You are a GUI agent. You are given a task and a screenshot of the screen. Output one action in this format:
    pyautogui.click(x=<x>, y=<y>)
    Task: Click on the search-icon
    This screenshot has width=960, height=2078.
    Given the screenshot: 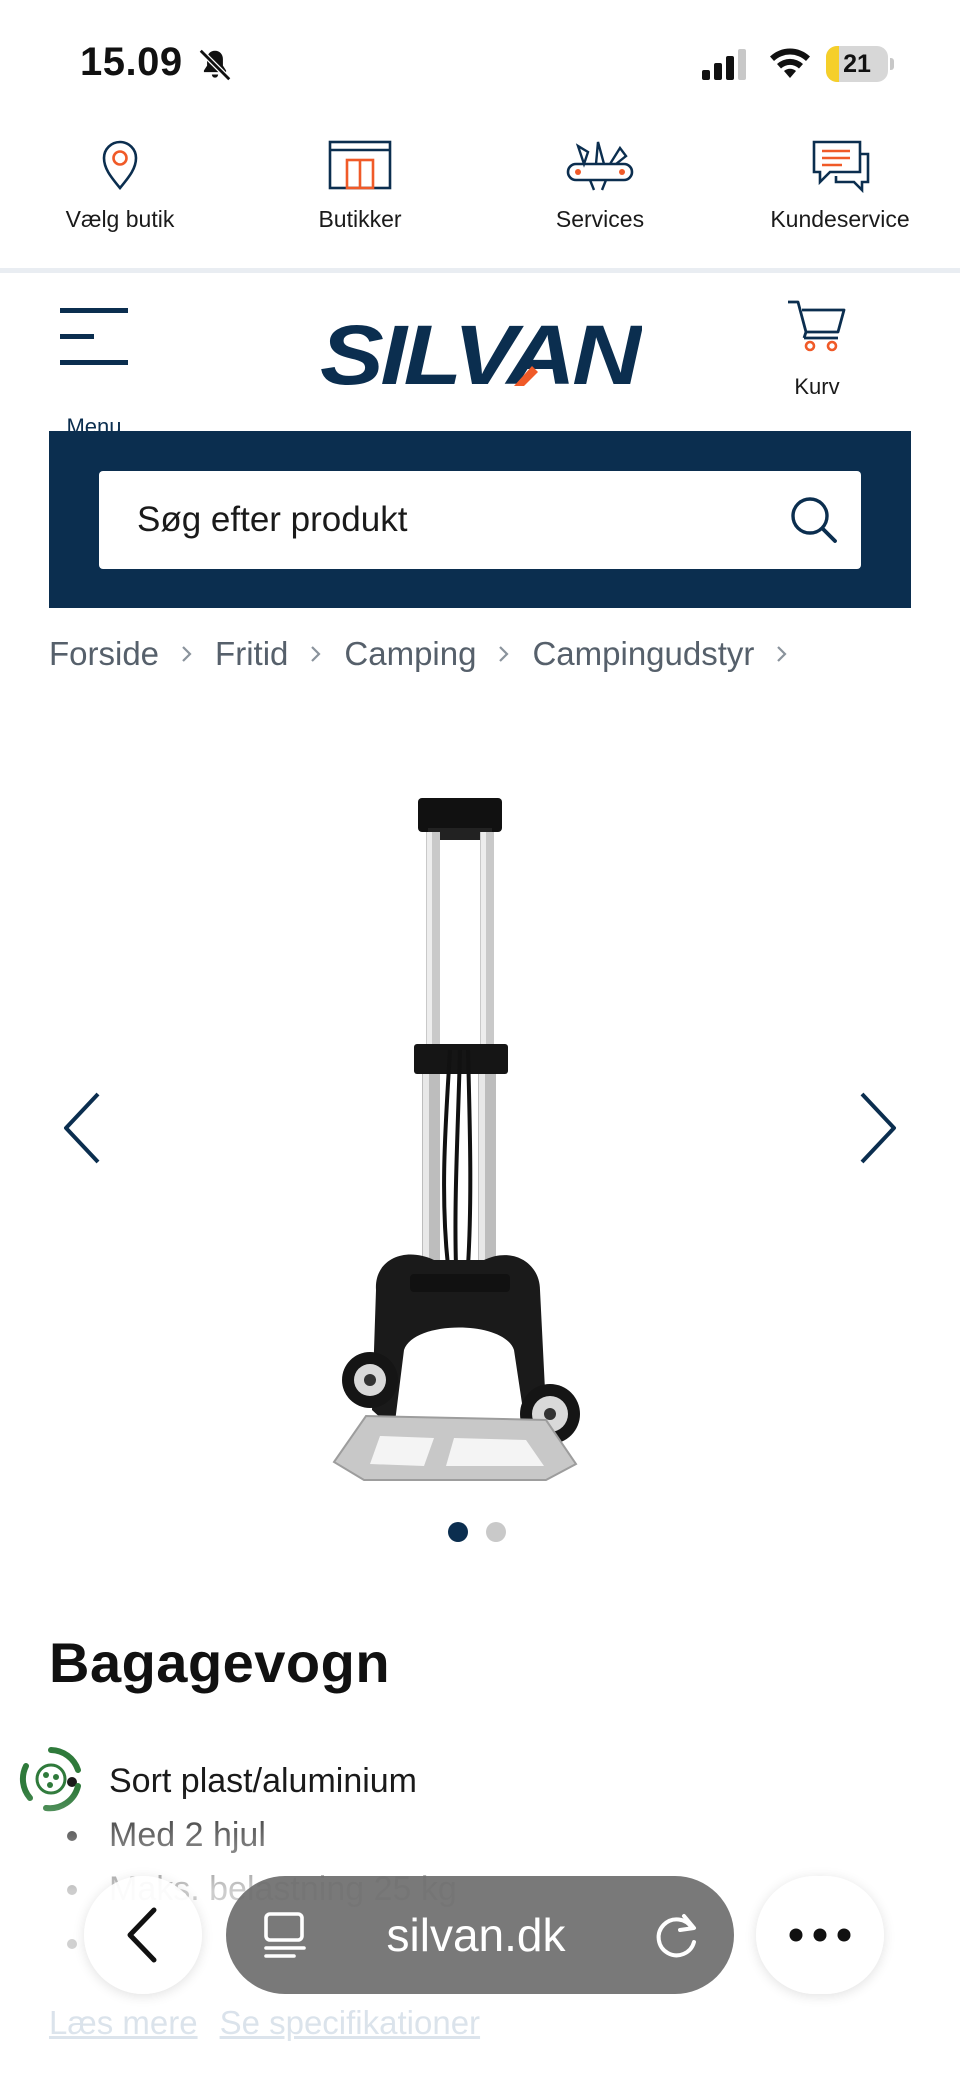 What is the action you would take?
    pyautogui.click(x=814, y=520)
    